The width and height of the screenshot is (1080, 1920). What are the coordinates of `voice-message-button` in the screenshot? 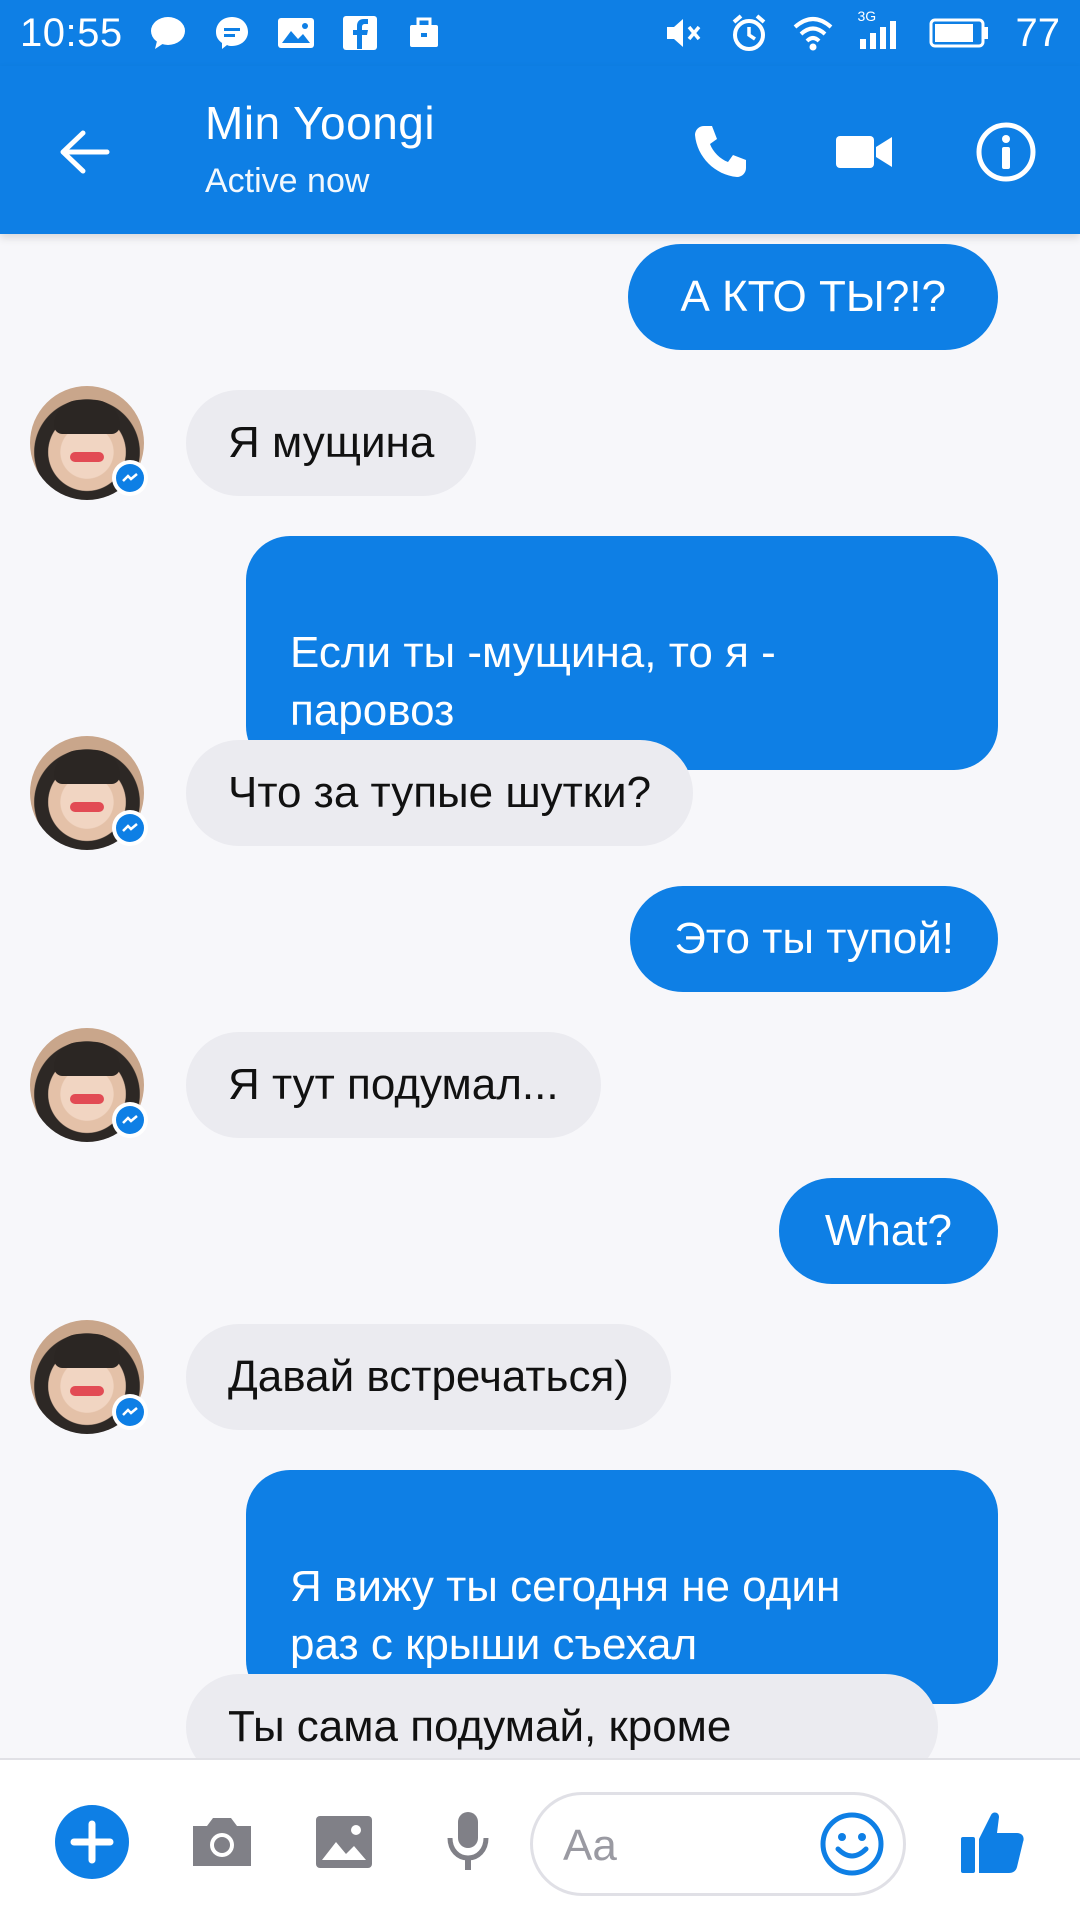 It's located at (468, 1842).